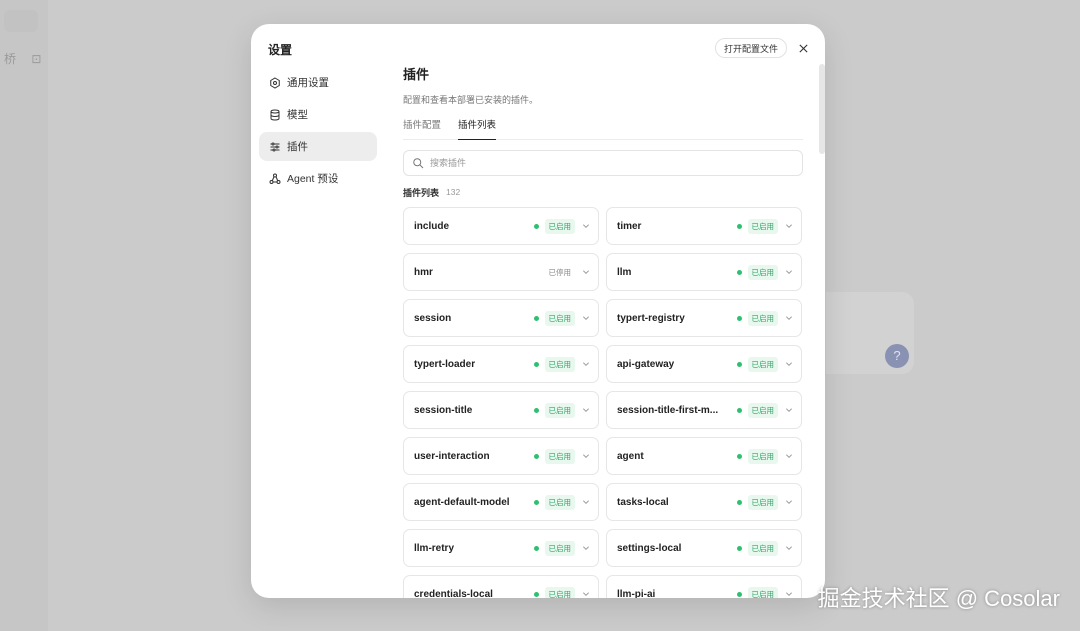  I want to click on settings-nav: 通用设置 模型 插件 Agent 预设, so click(318, 132).